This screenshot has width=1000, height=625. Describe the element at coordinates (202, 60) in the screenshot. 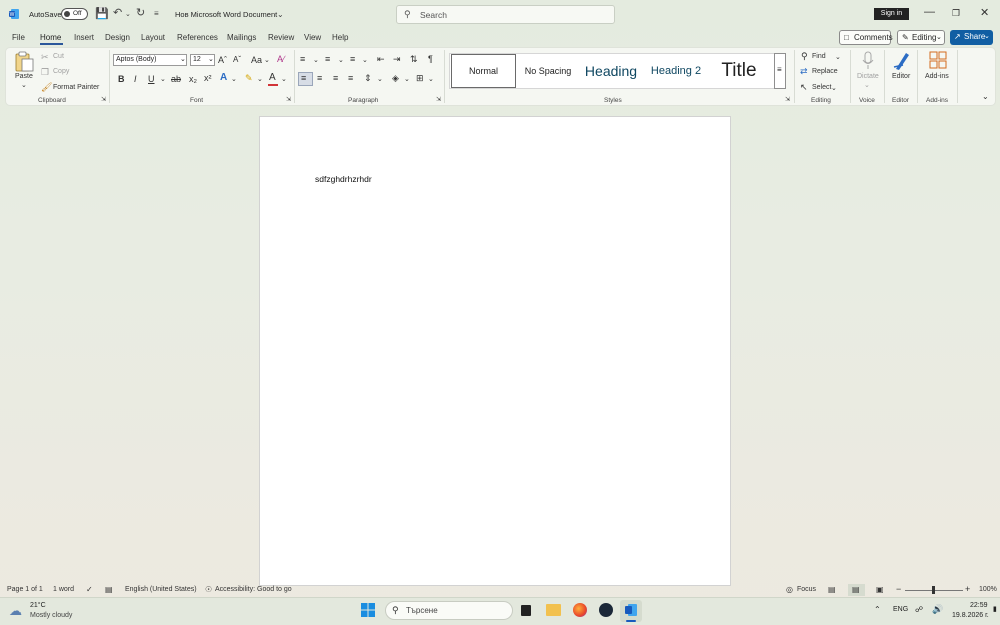

I see `font-size-box: 12 ⌄` at that location.